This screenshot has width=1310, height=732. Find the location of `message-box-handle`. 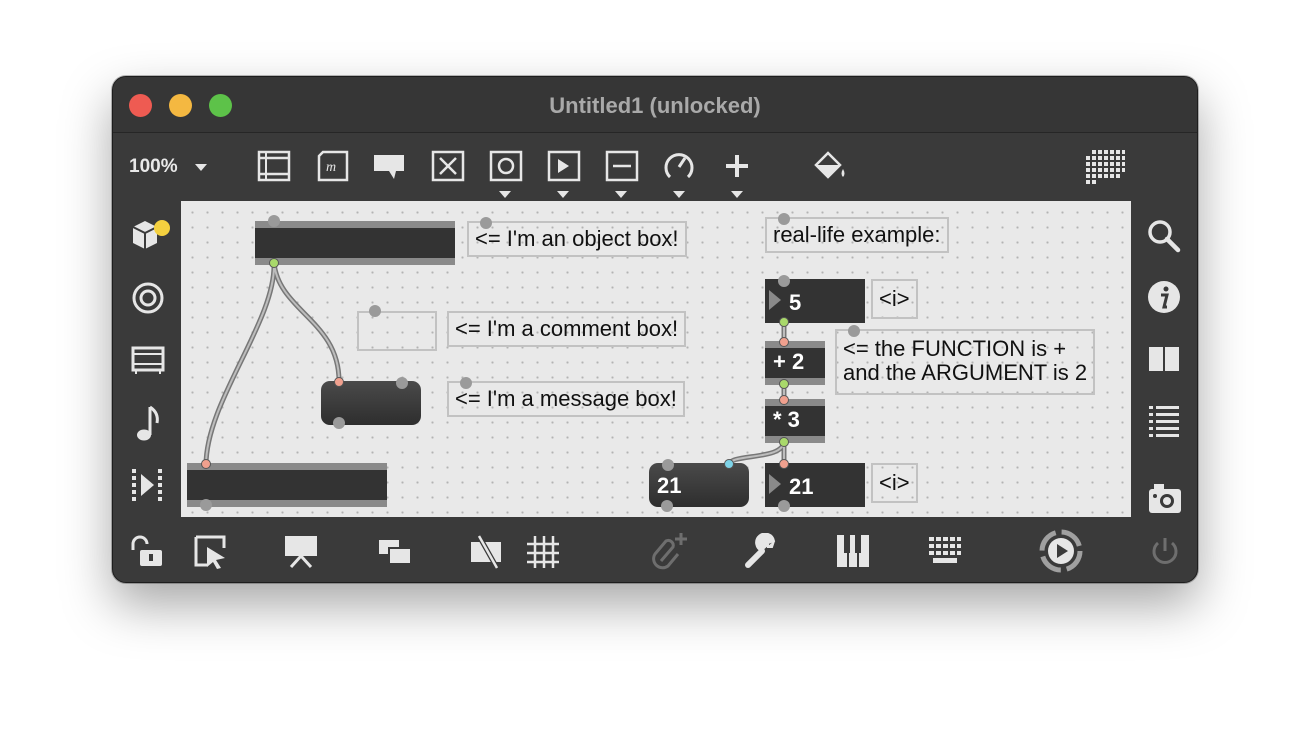

message-box-handle is located at coordinates (402, 383).